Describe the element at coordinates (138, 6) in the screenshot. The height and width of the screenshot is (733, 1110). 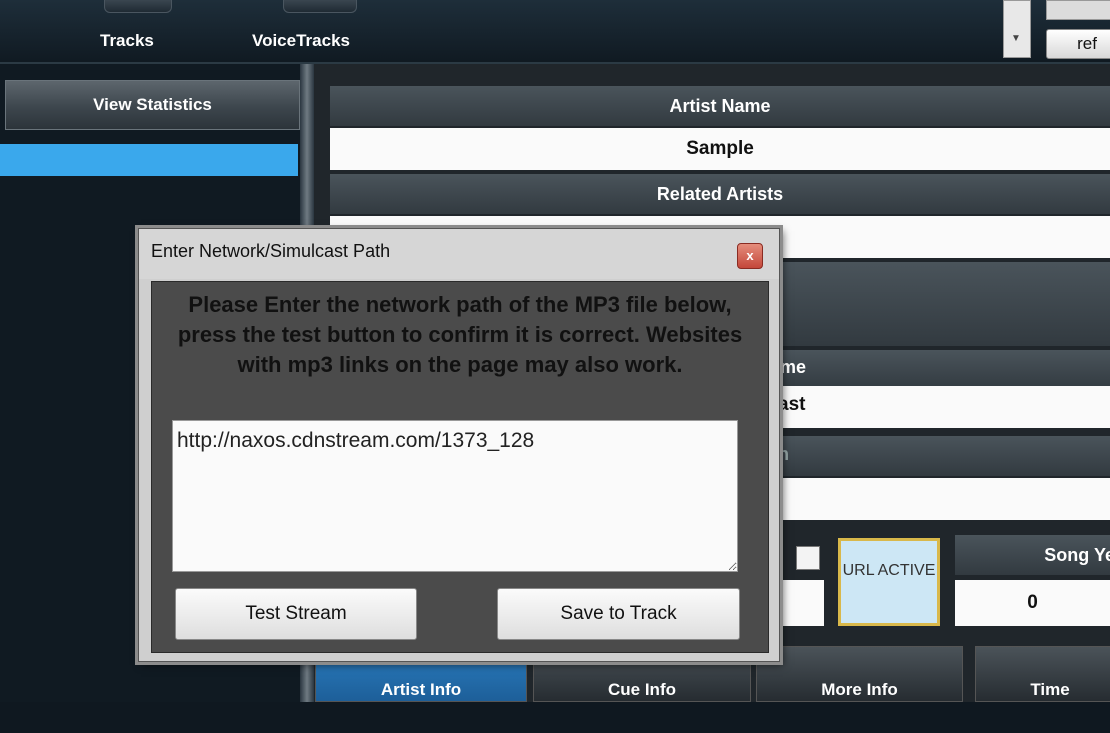
I see `tracks-button-top` at that location.